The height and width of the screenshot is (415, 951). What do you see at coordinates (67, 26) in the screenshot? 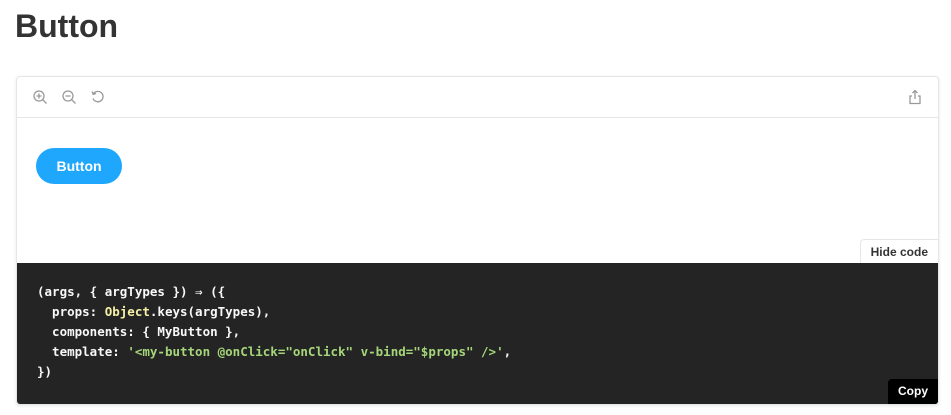
I see `page-title: Button` at bounding box center [67, 26].